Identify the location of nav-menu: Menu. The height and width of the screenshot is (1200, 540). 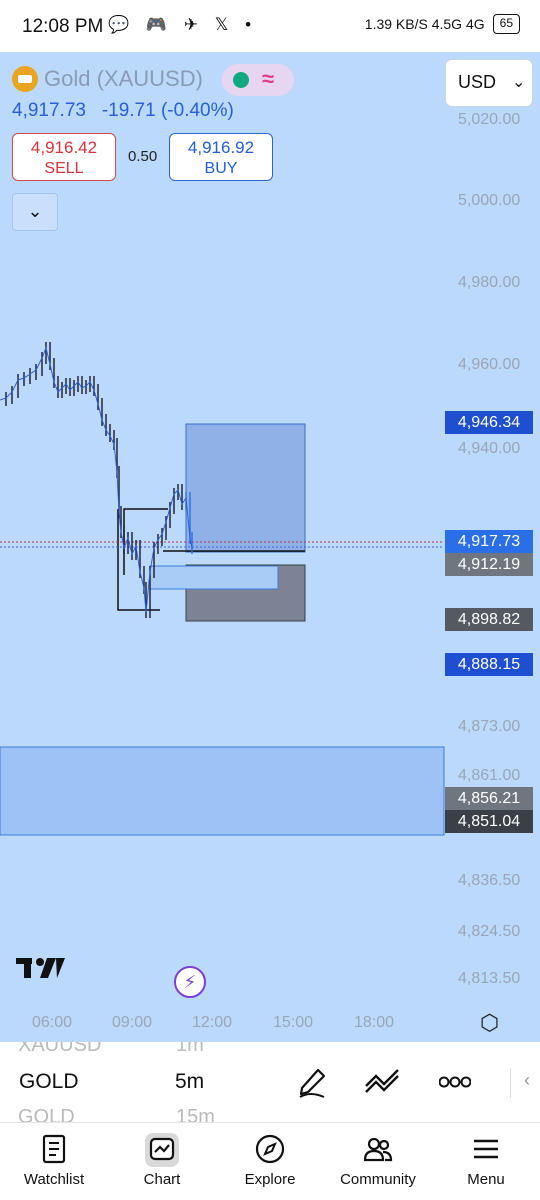
(486, 1161).